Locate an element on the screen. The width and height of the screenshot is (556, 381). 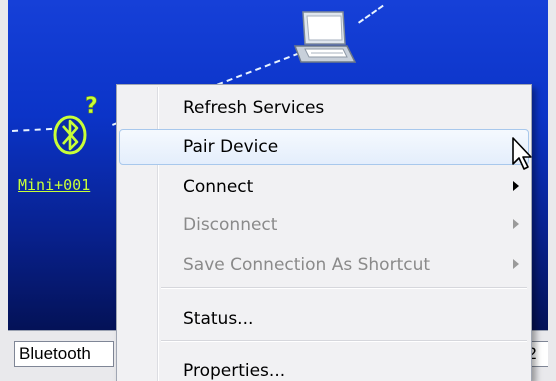
device-name-link: Mini+001 is located at coordinates (54, 185).